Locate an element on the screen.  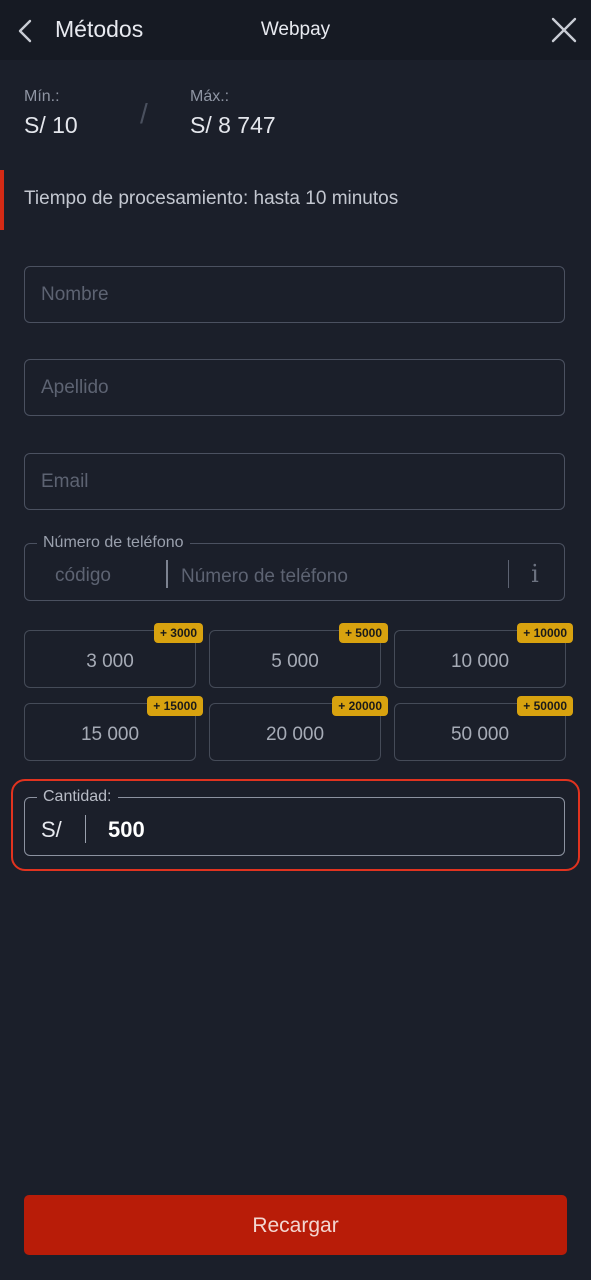
back-to-methods-link: Métodos is located at coordinates (99, 29).